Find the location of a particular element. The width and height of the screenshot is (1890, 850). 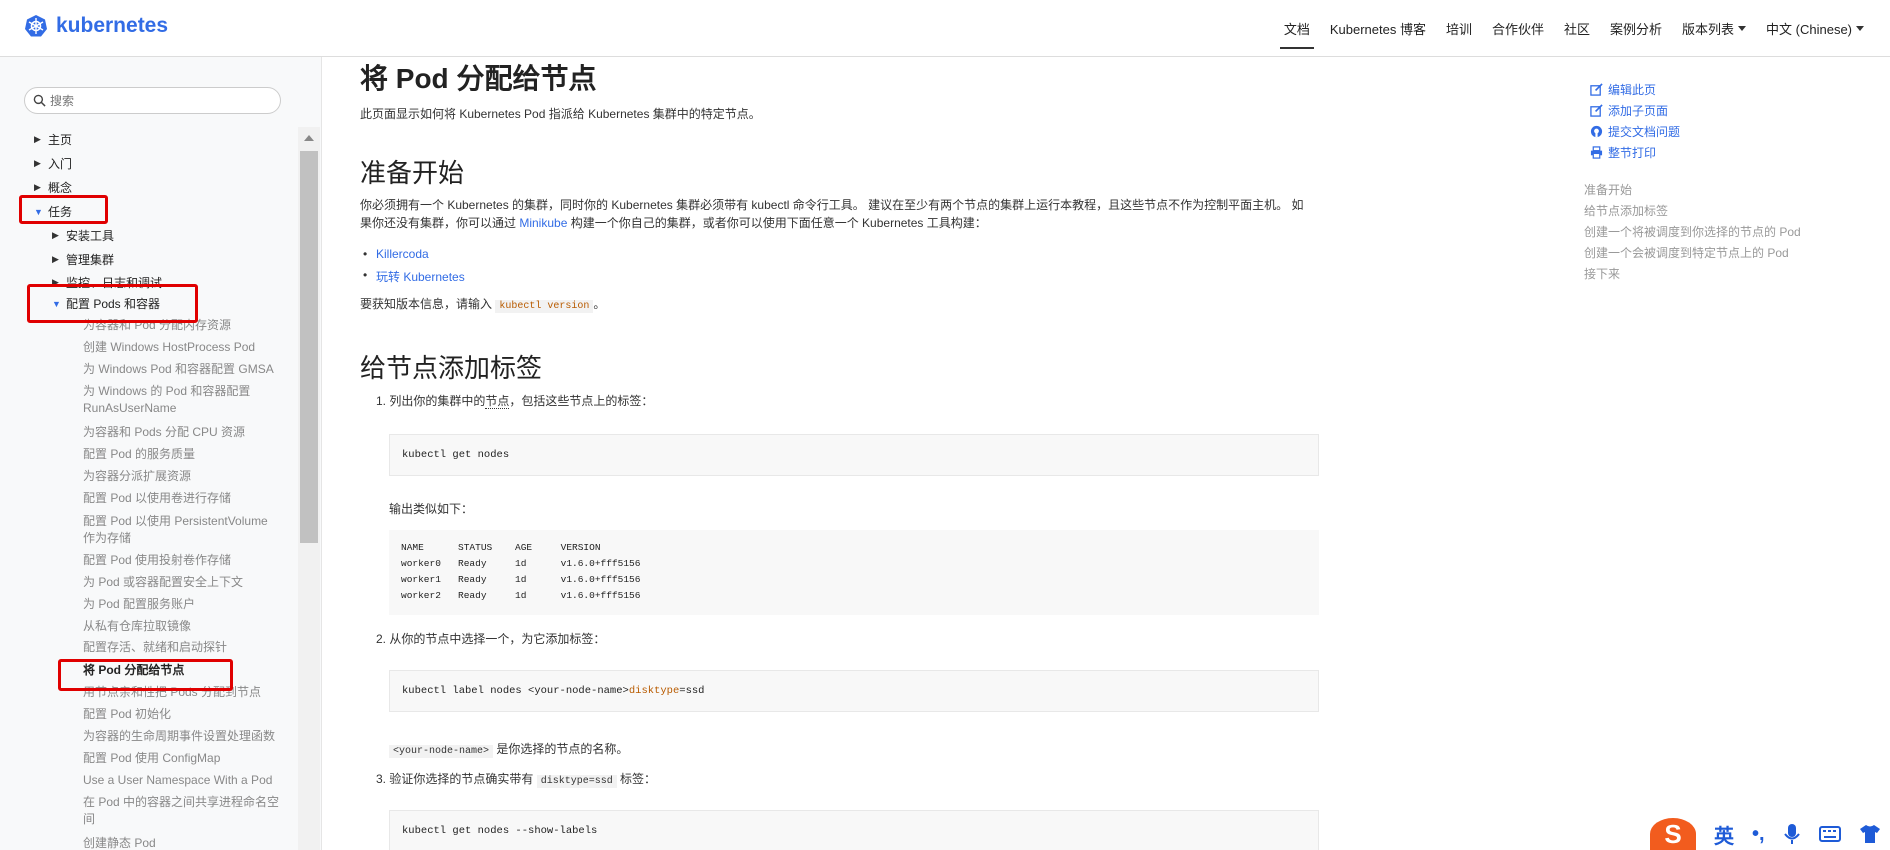

sidebar-leaf: 为容器和 Pods 分配 CPU 资源 is located at coordinates (183, 432).